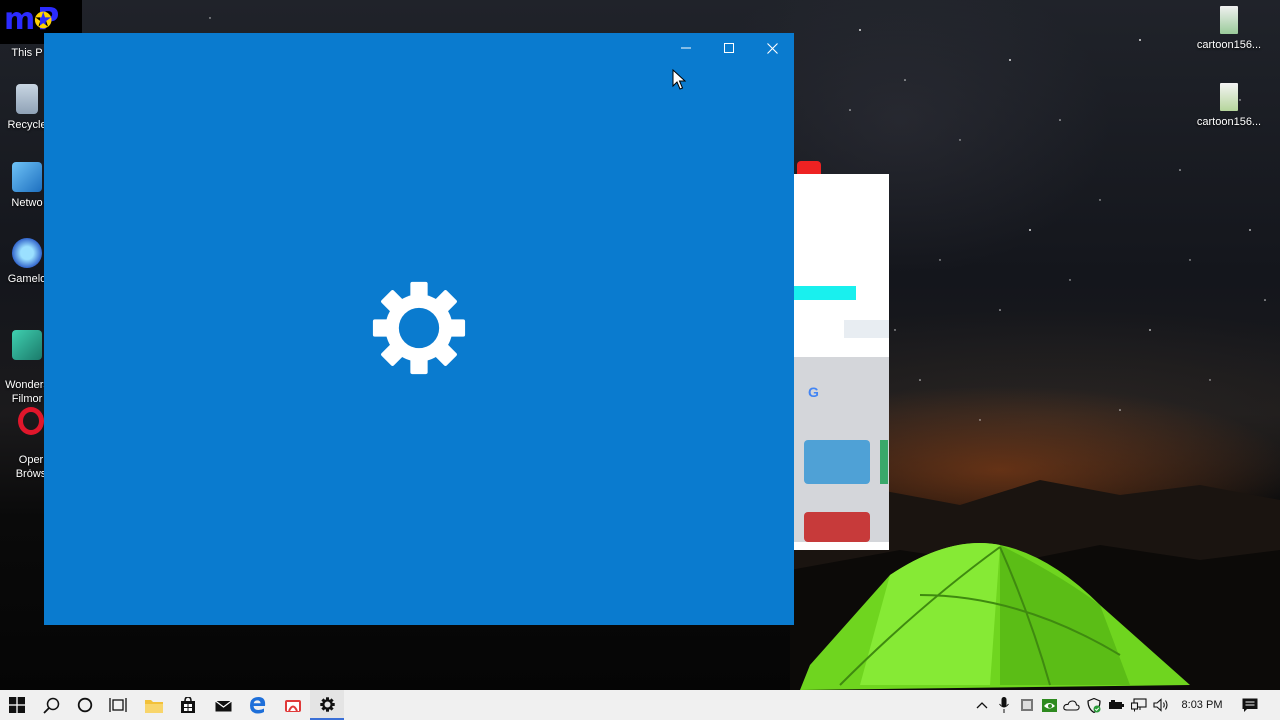 The width and height of the screenshot is (1280, 720). I want to click on edge-button, so click(258, 705).